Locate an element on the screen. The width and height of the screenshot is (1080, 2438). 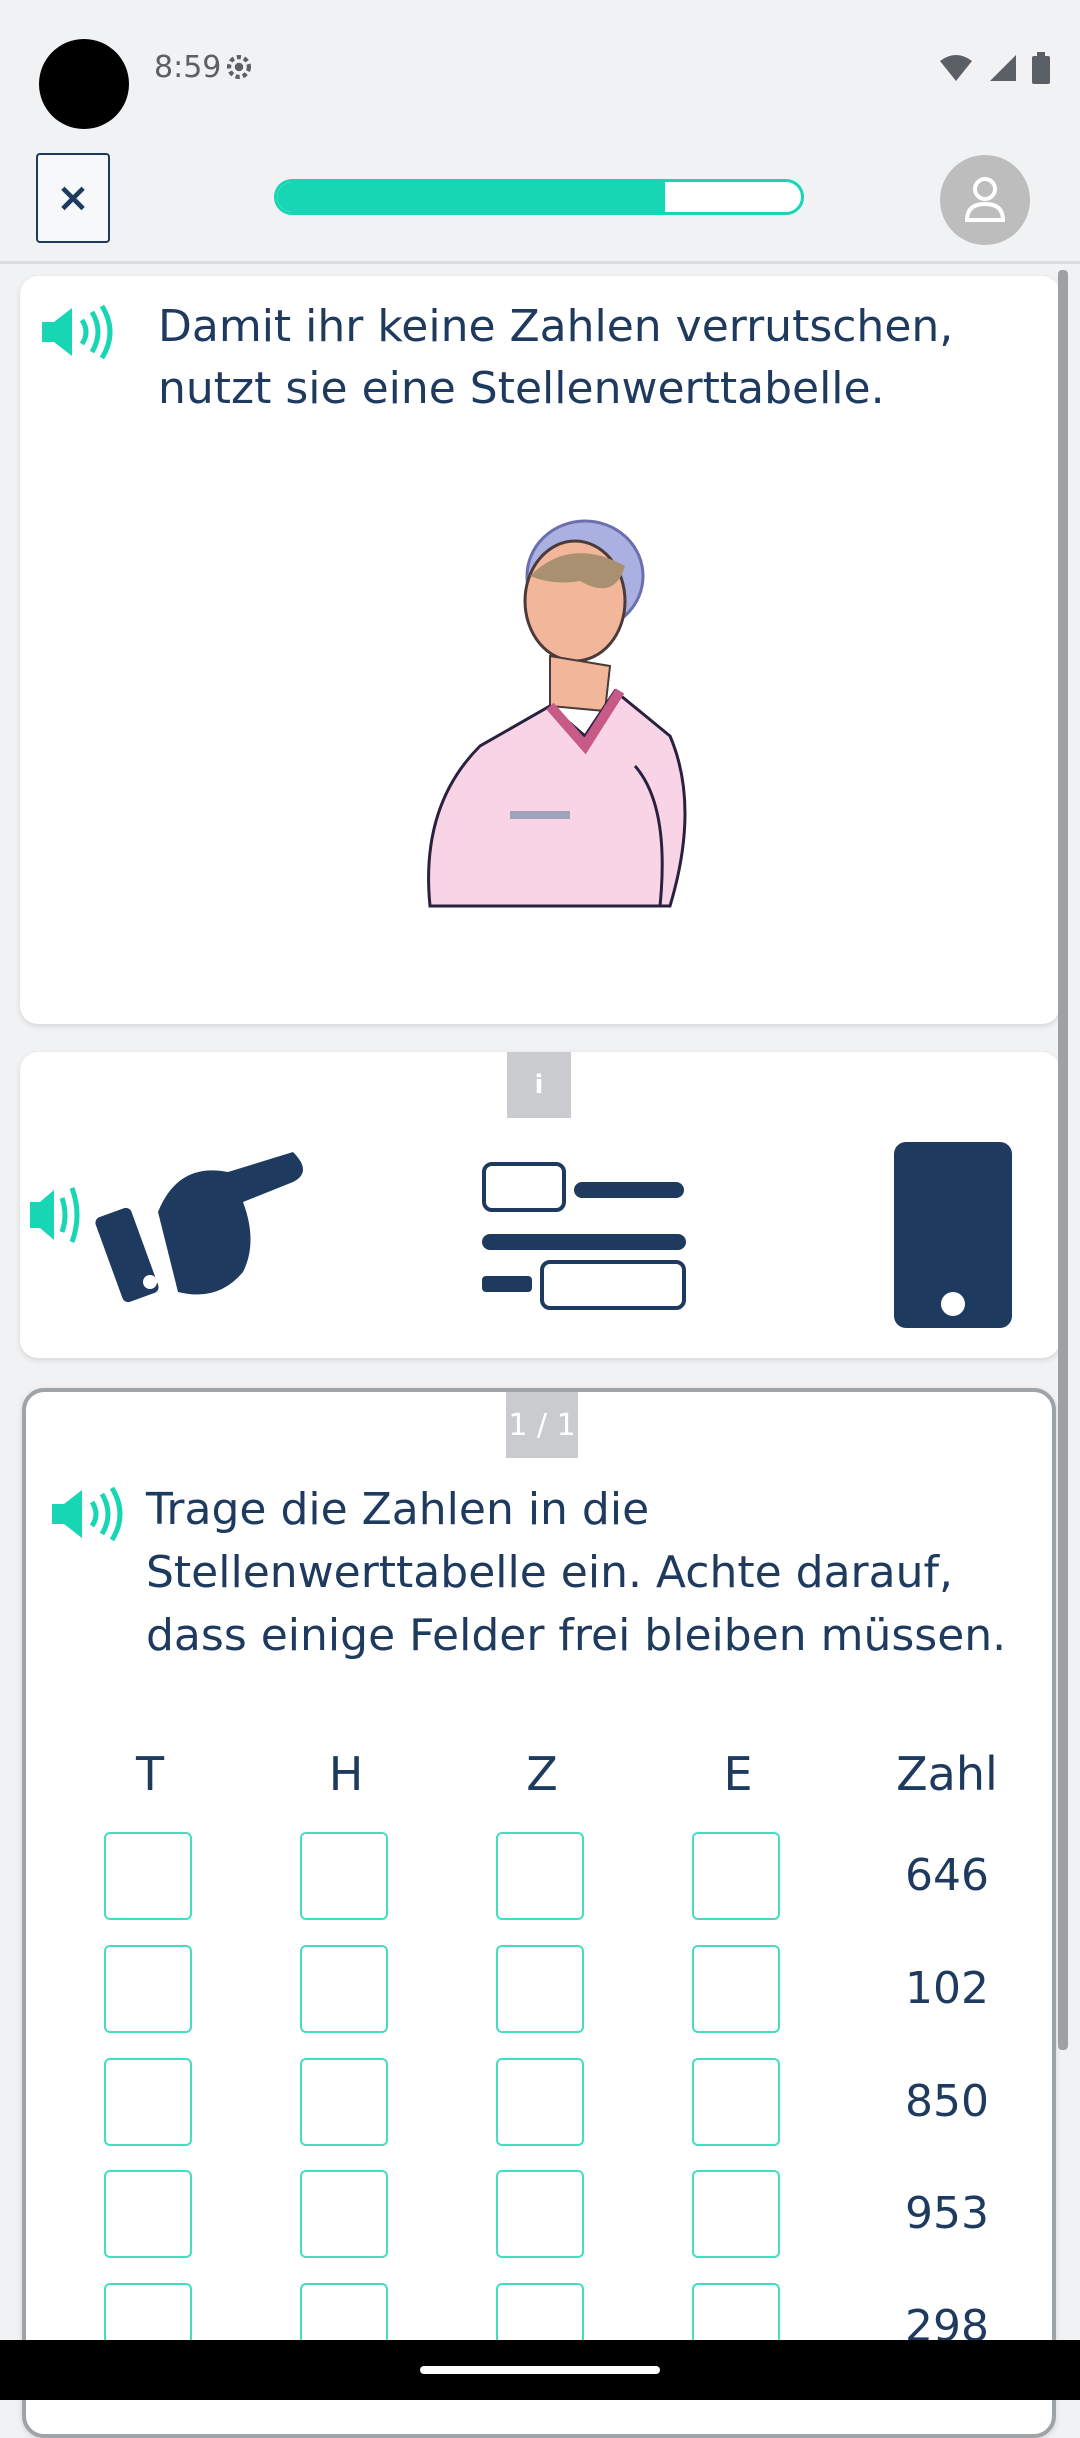
system-icons is located at coordinates (994, 68).